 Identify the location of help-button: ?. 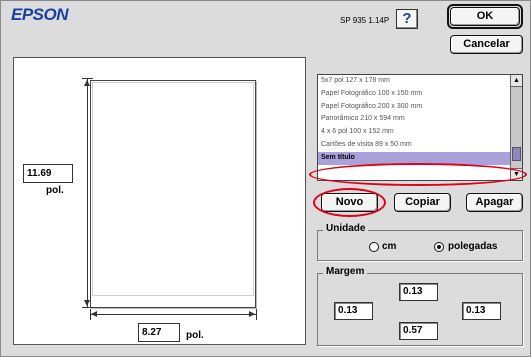
(407, 19).